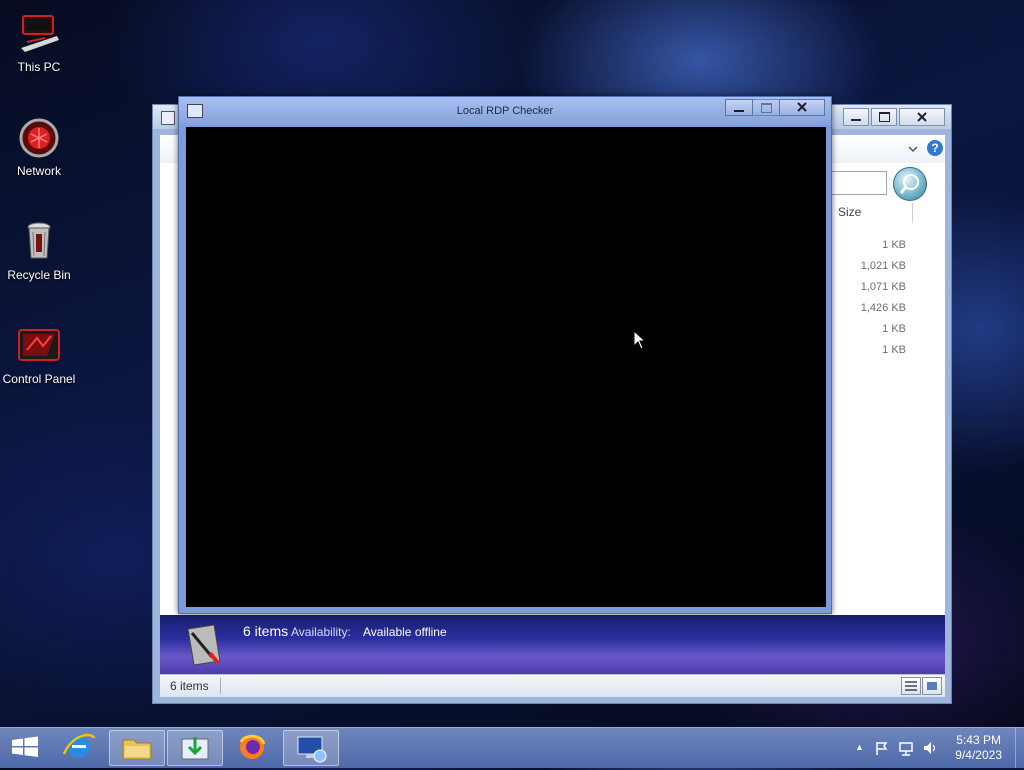 The image size is (1024, 770). What do you see at coordinates (906, 748) in the screenshot?
I see `network-status-icon` at bounding box center [906, 748].